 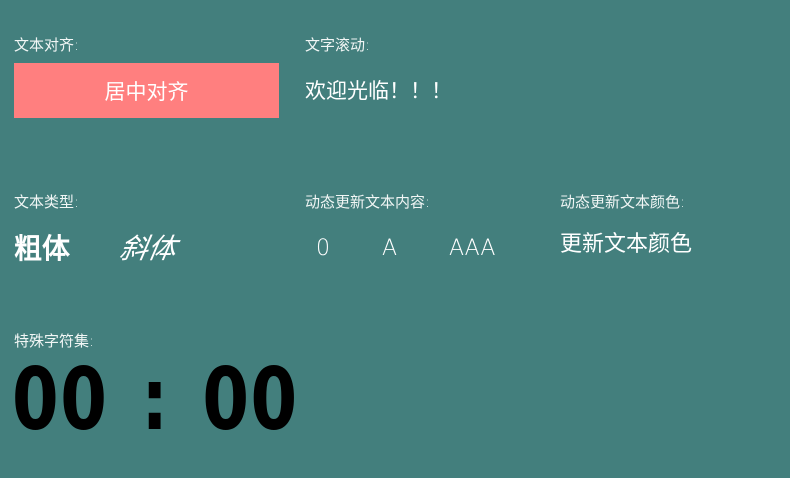 I want to click on dynamic-content-item-single: A, so click(x=390, y=248).